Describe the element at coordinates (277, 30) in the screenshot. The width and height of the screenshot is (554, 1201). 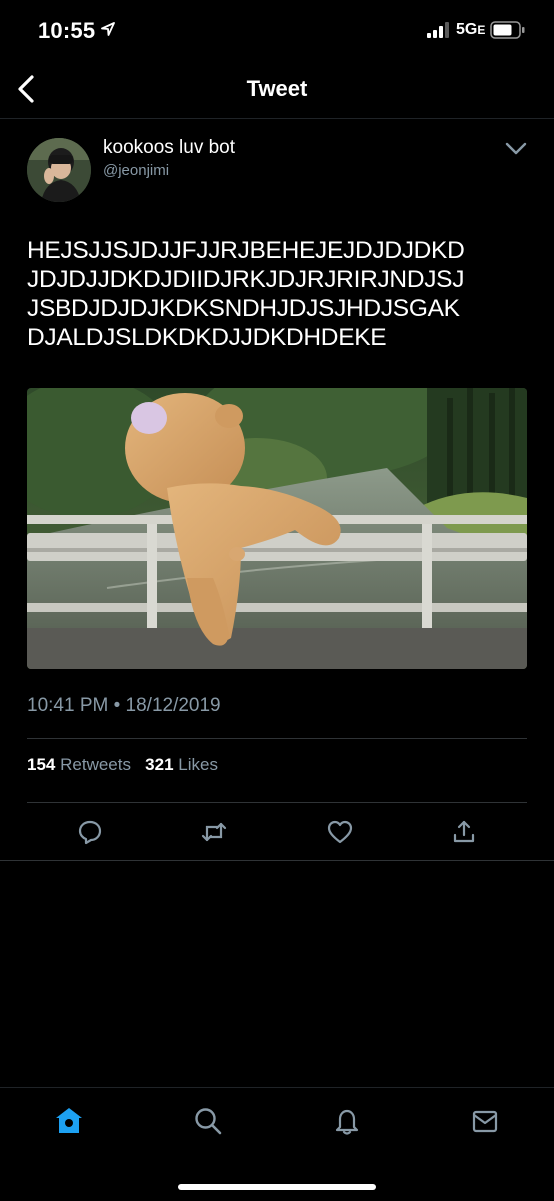
I see `status-bar: 10:55 5GE` at that location.